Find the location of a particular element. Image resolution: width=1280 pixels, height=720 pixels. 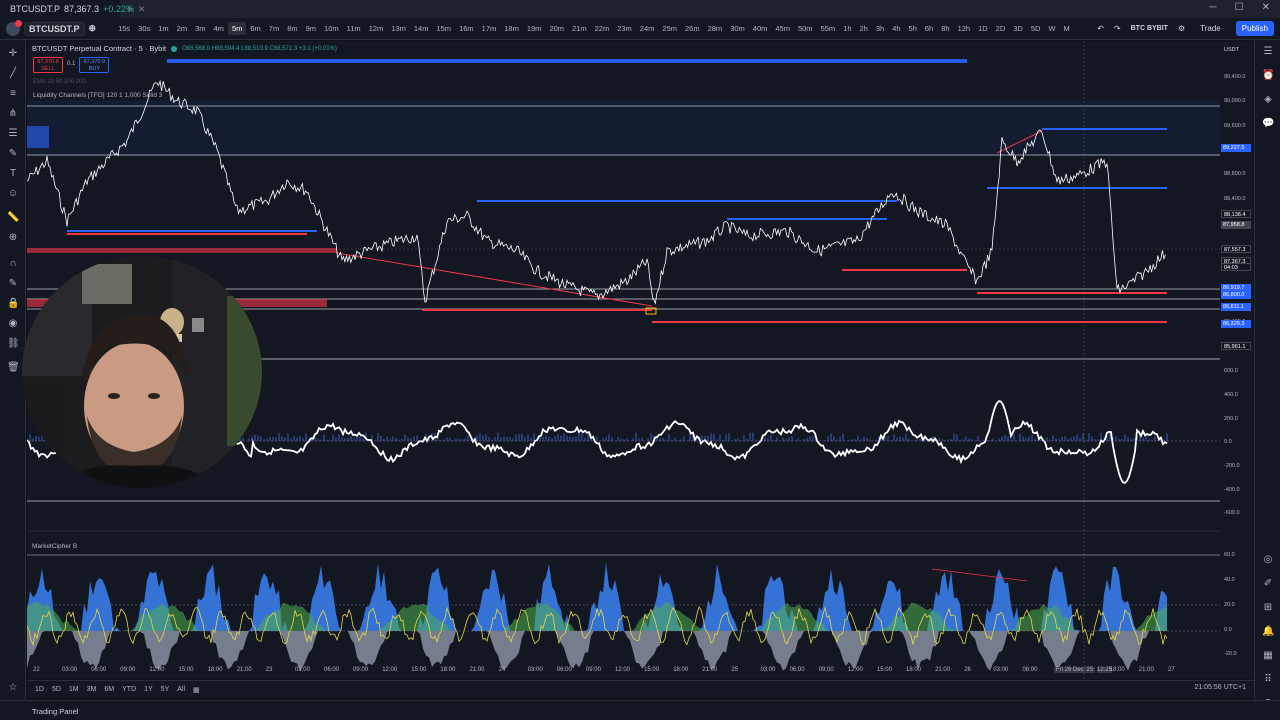

interval-4m: 4m is located at coordinates (219, 28).